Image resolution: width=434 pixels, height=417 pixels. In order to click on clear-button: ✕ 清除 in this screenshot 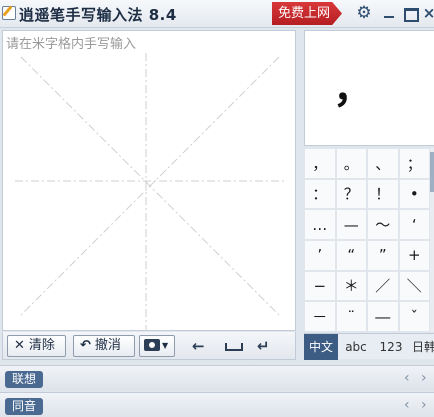, I will do `click(36, 346)`.